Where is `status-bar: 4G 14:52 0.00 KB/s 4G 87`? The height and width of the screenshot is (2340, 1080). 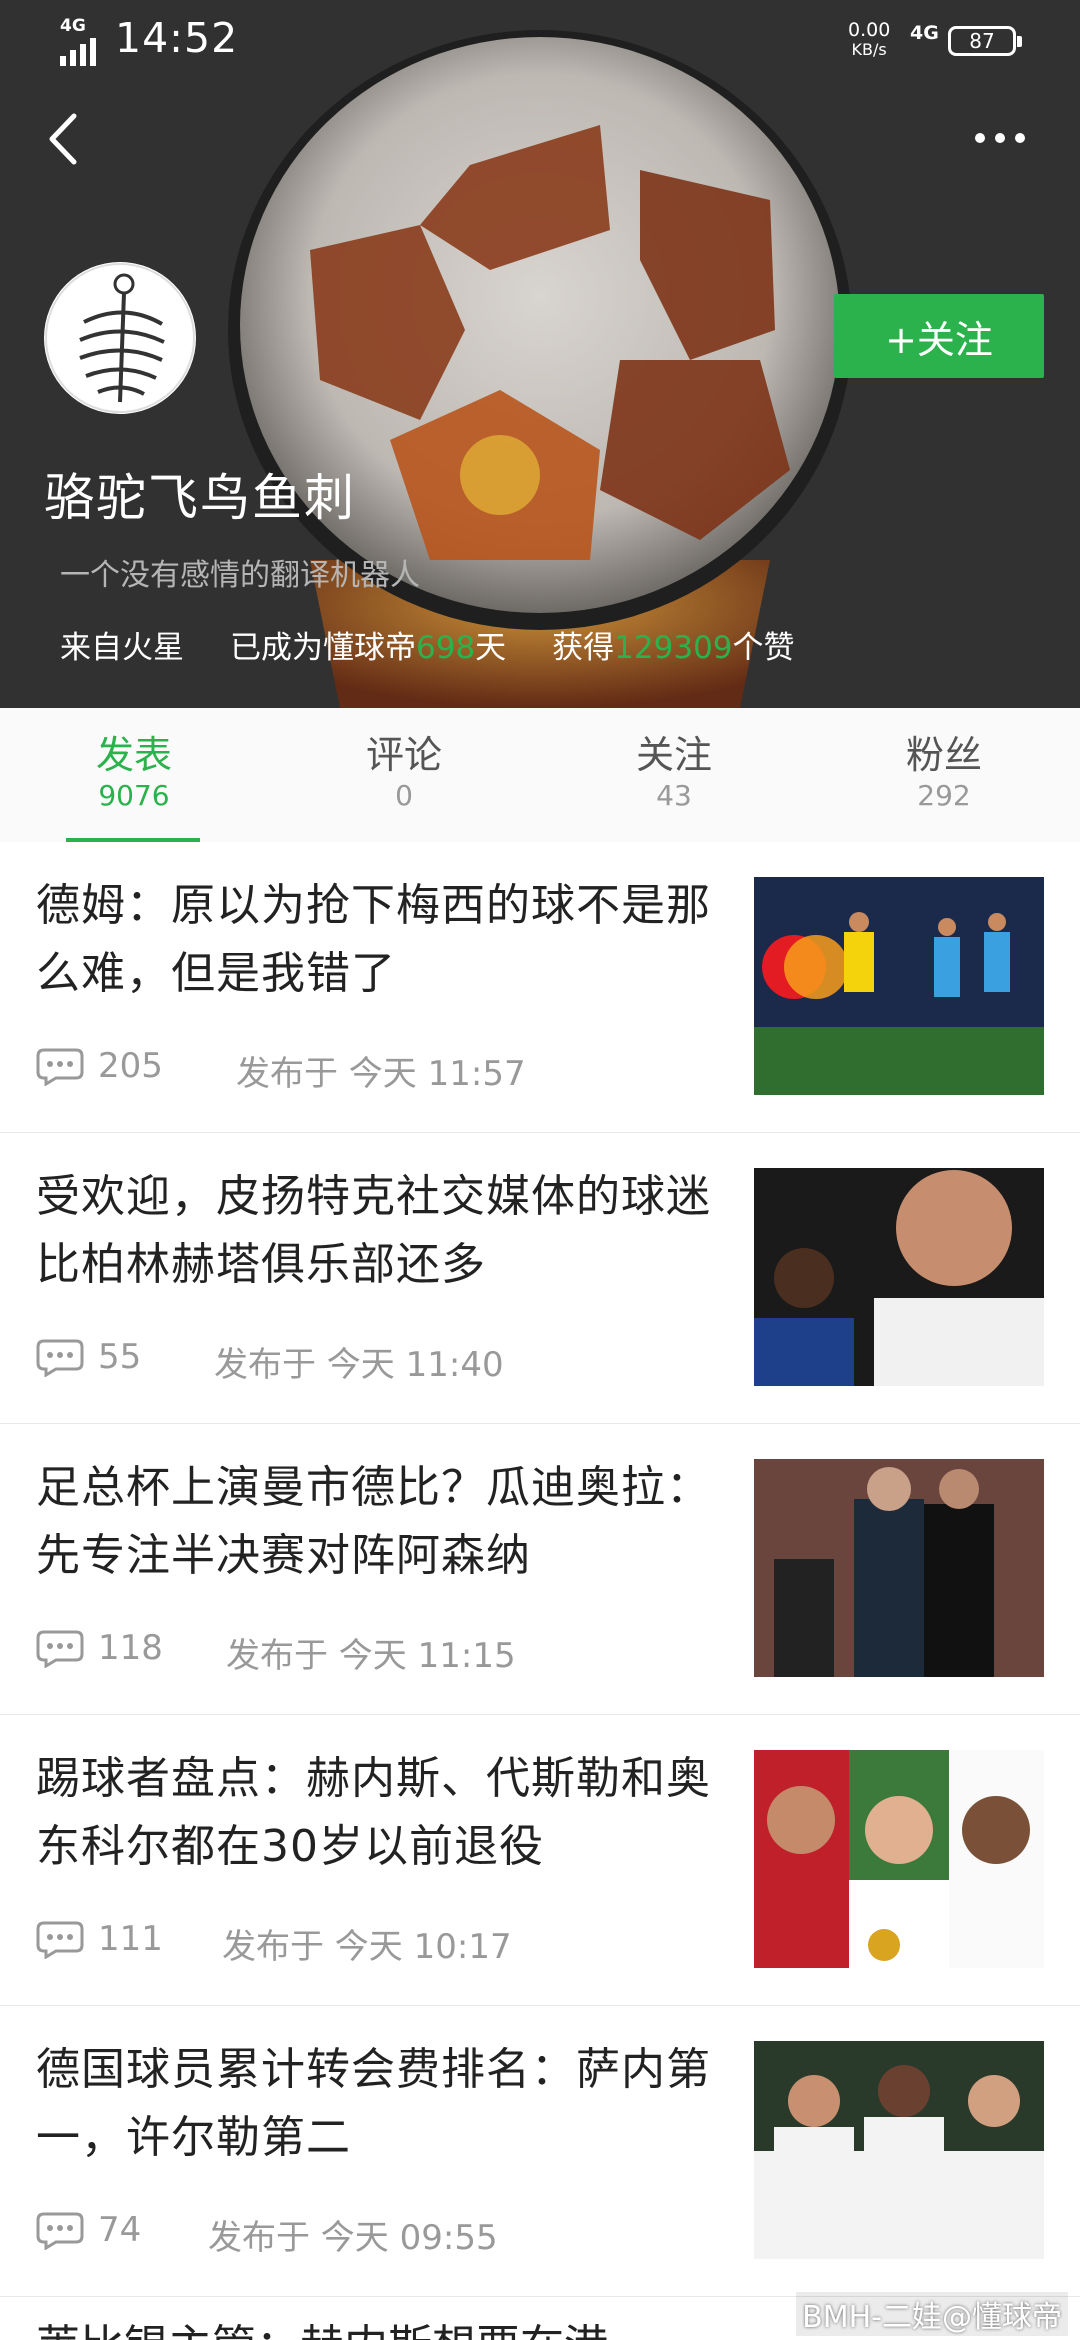
status-bar: 4G 14:52 0.00 KB/s 4G 87 is located at coordinates (540, 42).